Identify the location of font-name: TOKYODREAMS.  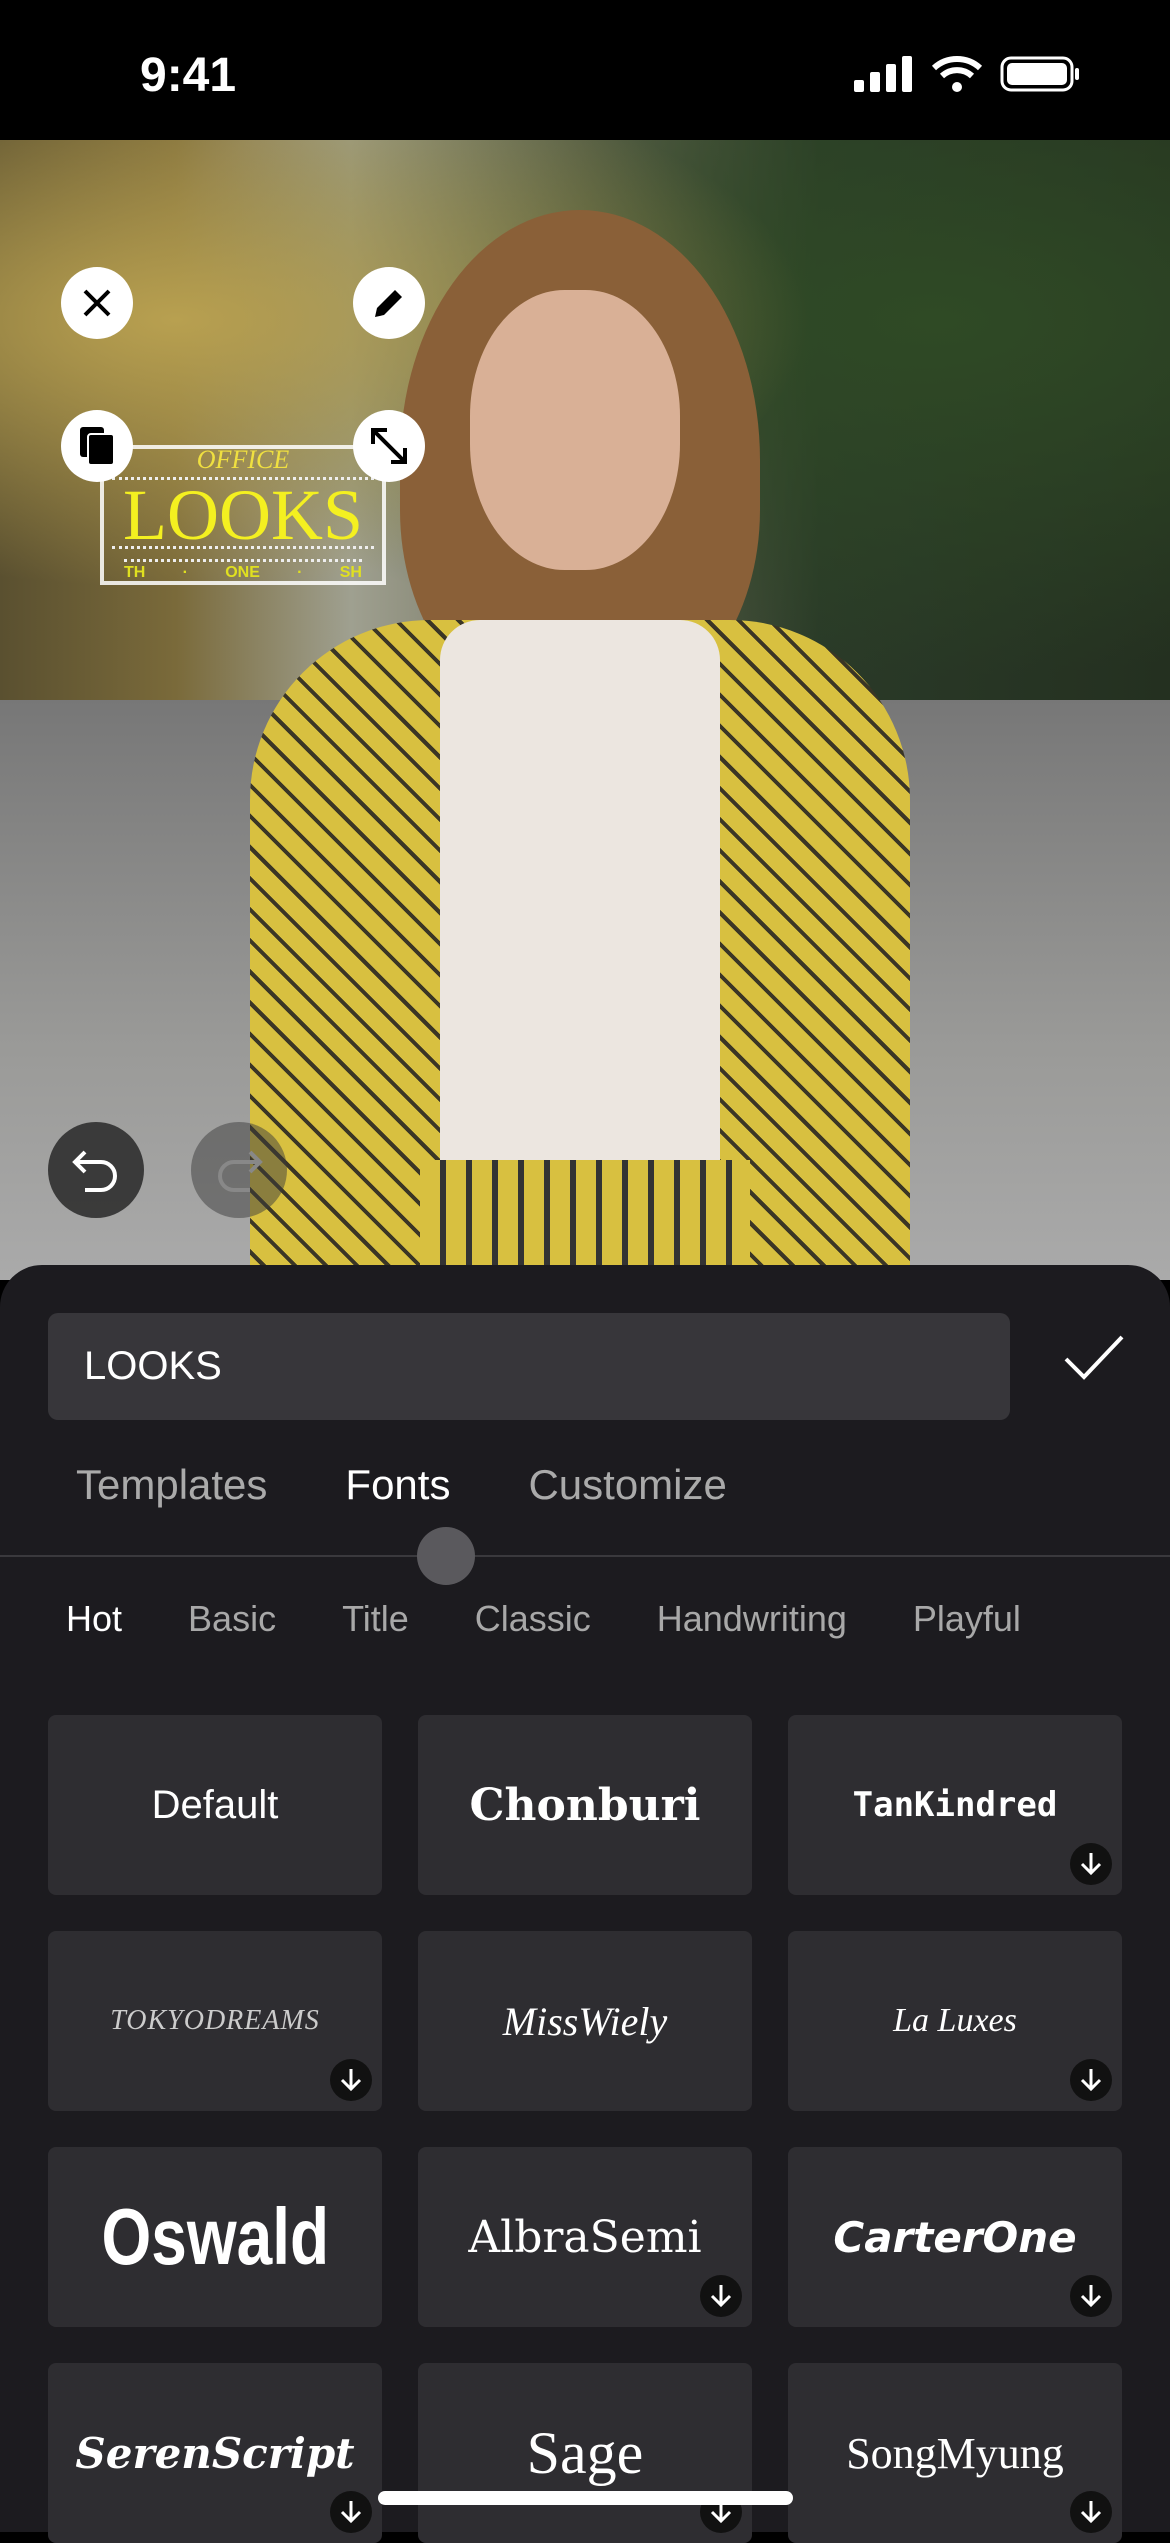
(215, 2020).